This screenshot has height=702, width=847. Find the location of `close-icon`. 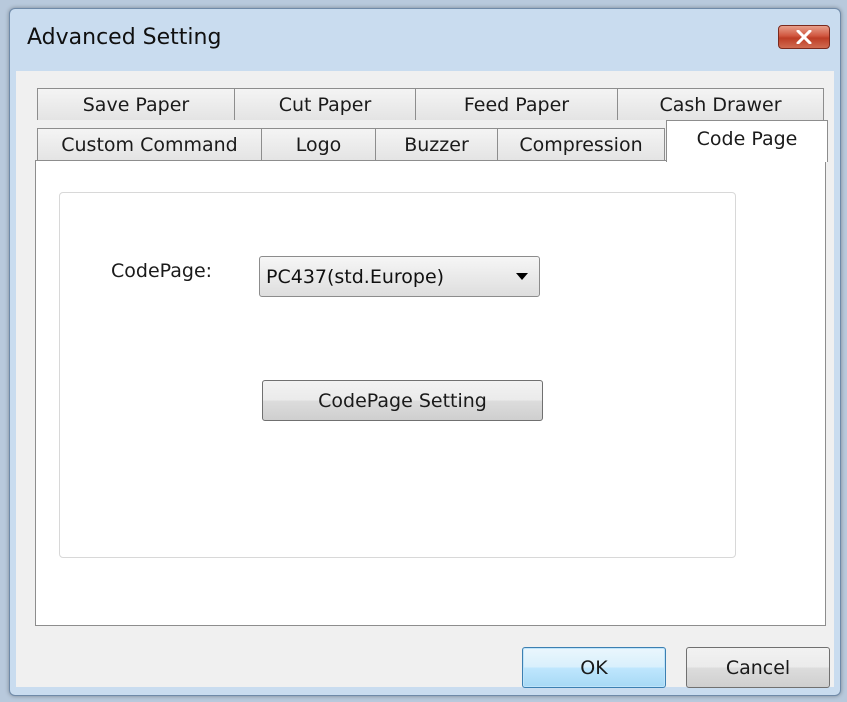

close-icon is located at coordinates (804, 37).